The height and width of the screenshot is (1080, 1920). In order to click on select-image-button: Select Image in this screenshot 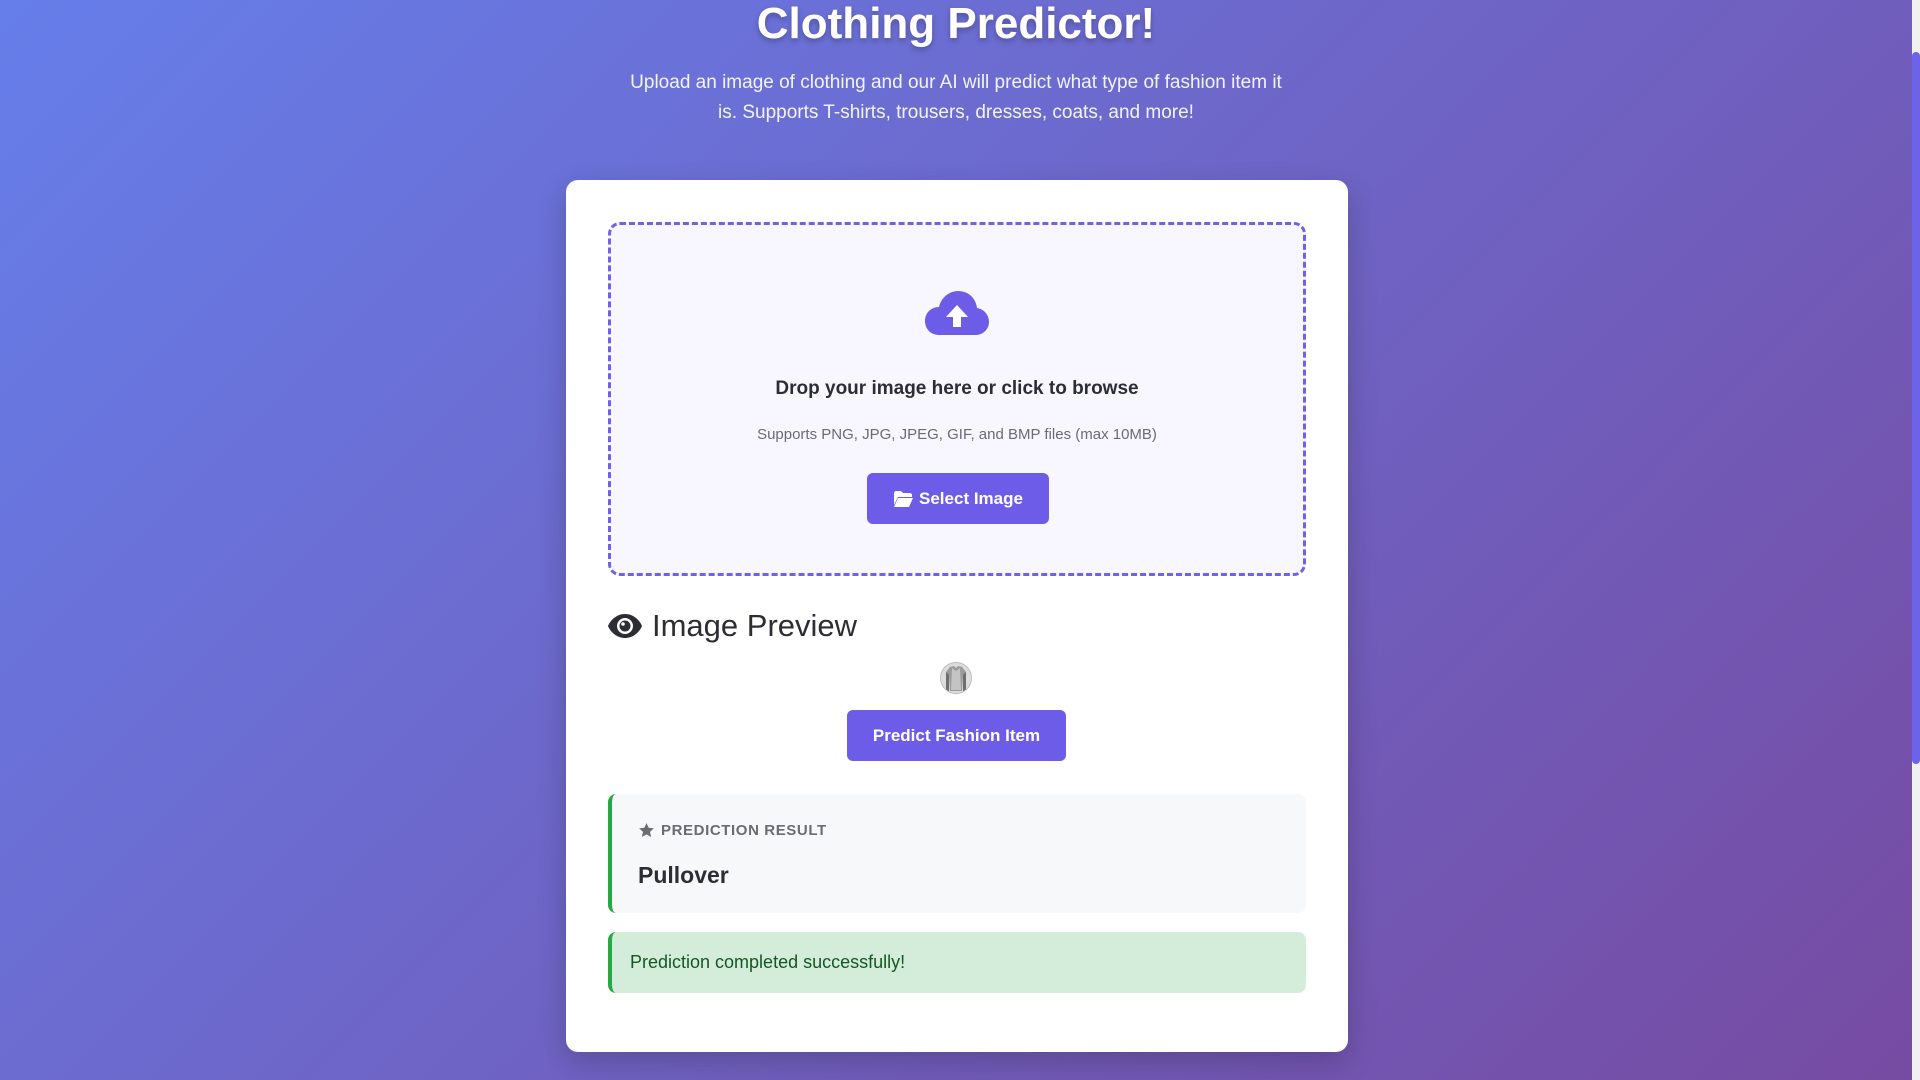, I will do `click(958, 498)`.